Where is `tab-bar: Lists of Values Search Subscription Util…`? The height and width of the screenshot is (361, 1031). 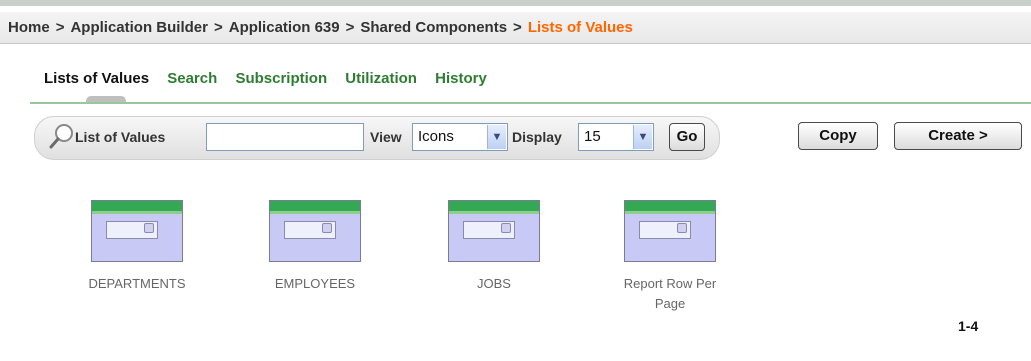
tab-bar: Lists of Values Search Subscription Util… is located at coordinates (272, 81).